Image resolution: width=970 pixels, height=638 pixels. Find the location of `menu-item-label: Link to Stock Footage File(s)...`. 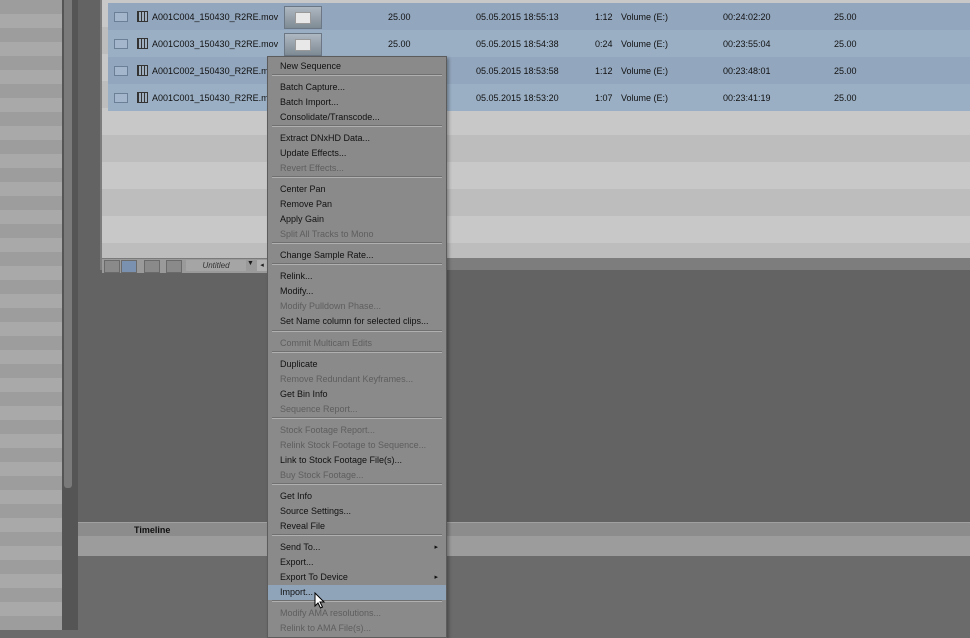

menu-item-label: Link to Stock Footage File(s)... is located at coordinates (341, 460).